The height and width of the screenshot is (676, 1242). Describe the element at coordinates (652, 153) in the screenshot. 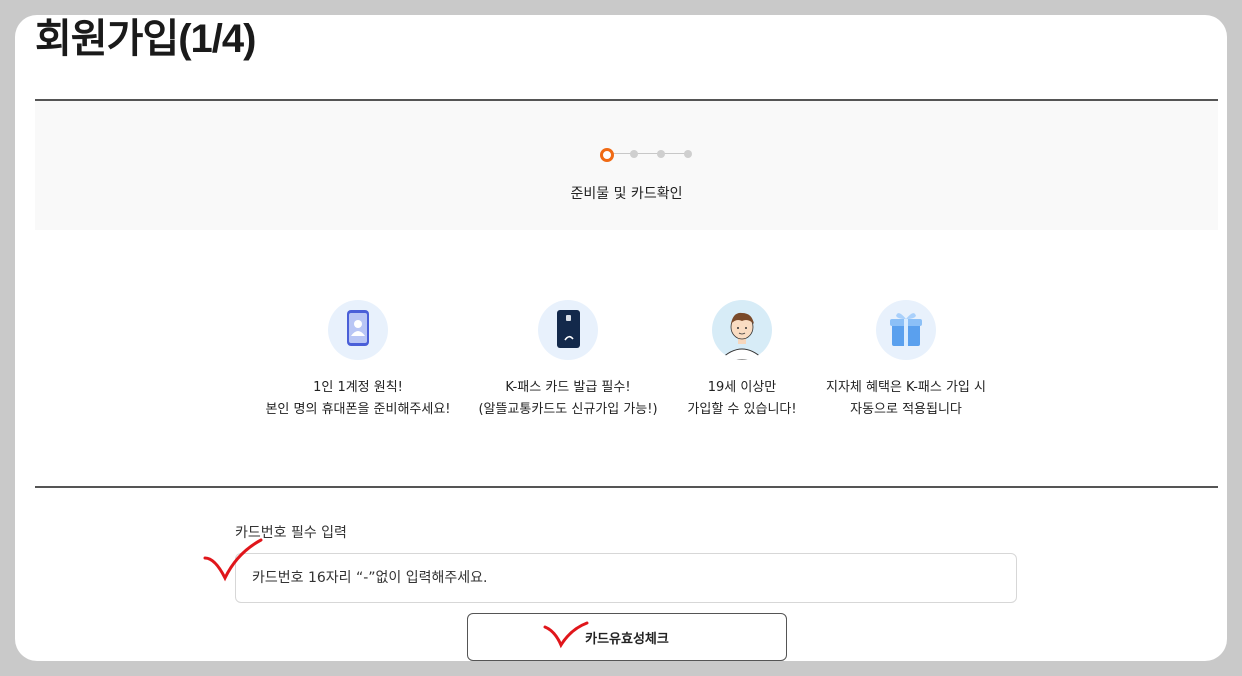

I see `step-connector-line` at that location.